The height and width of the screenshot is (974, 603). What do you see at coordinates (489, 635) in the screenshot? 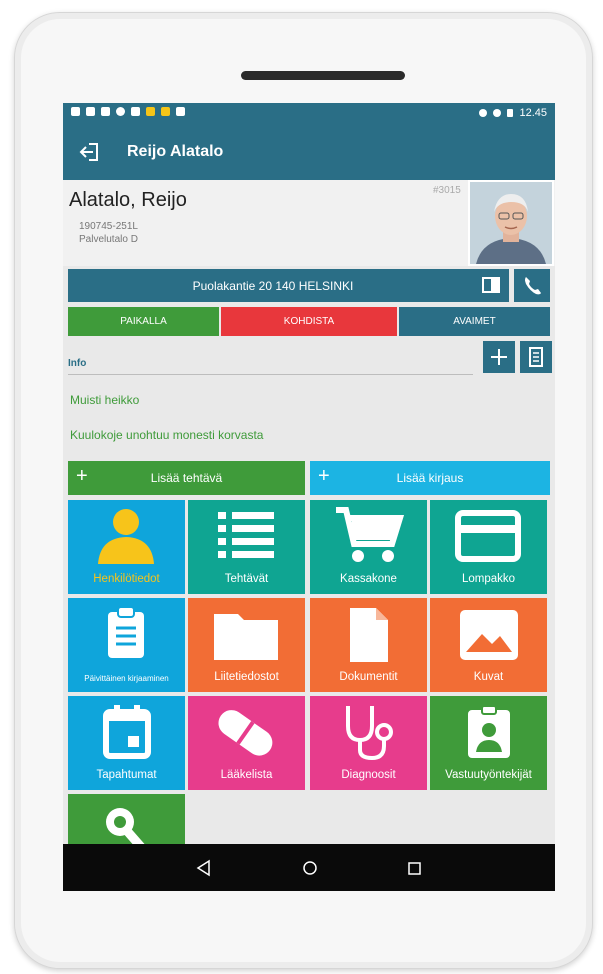
I see `image-icon` at bounding box center [489, 635].